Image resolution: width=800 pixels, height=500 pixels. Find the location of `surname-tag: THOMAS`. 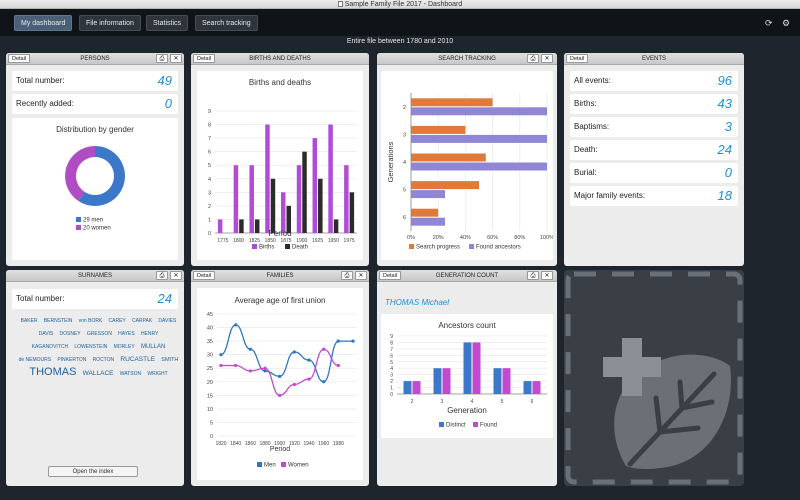

surname-tag: THOMAS is located at coordinates (52, 372).